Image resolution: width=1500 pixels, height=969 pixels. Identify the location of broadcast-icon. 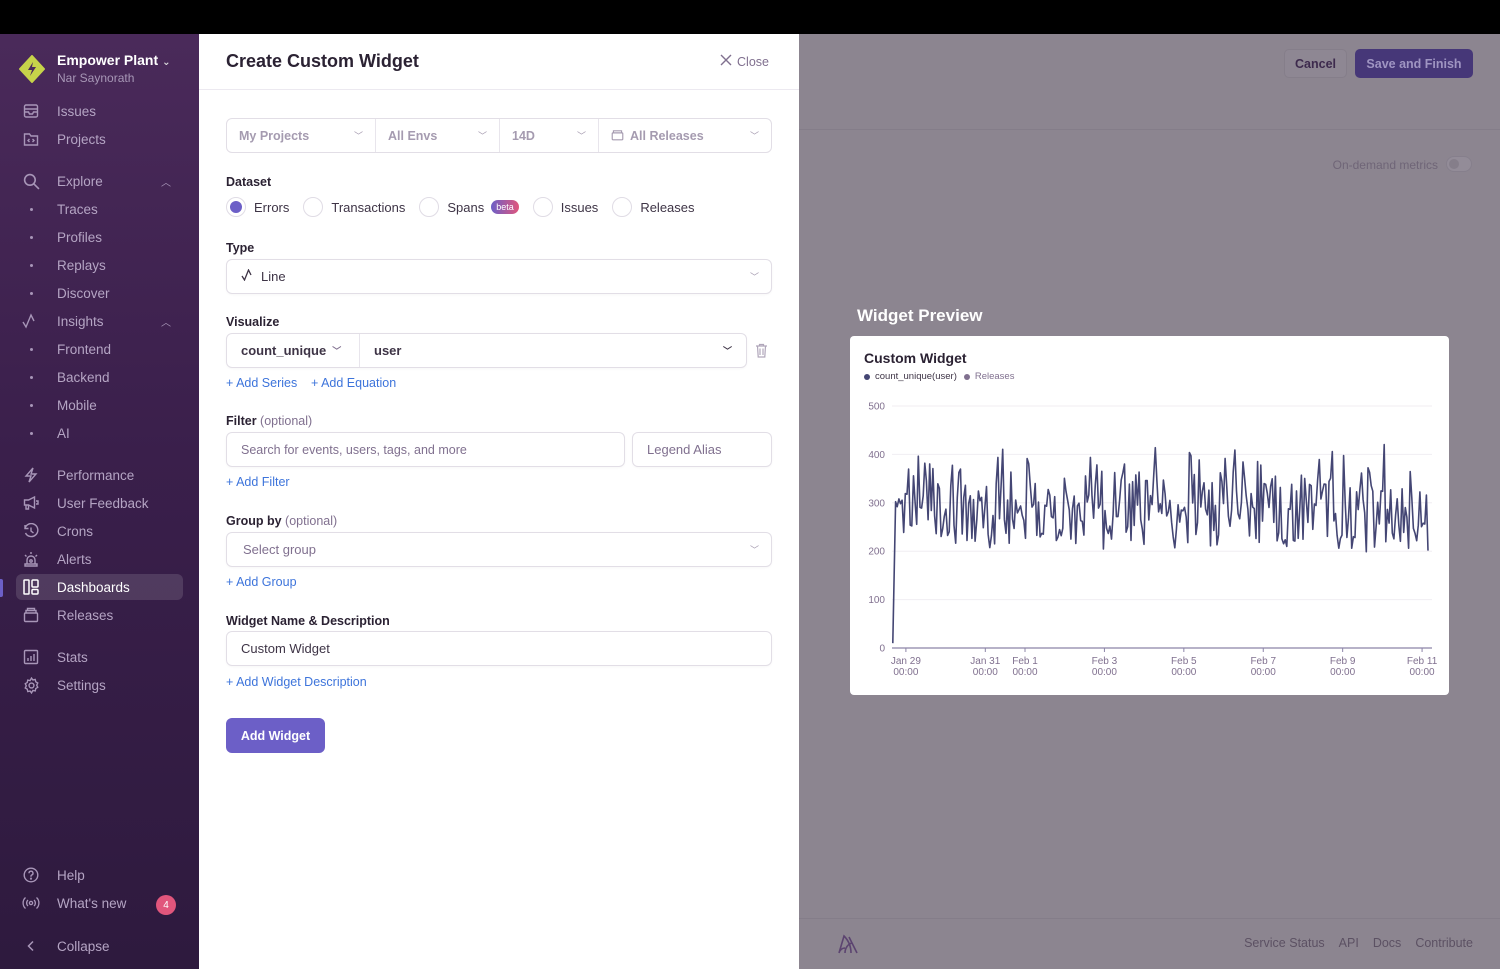
(31, 903).